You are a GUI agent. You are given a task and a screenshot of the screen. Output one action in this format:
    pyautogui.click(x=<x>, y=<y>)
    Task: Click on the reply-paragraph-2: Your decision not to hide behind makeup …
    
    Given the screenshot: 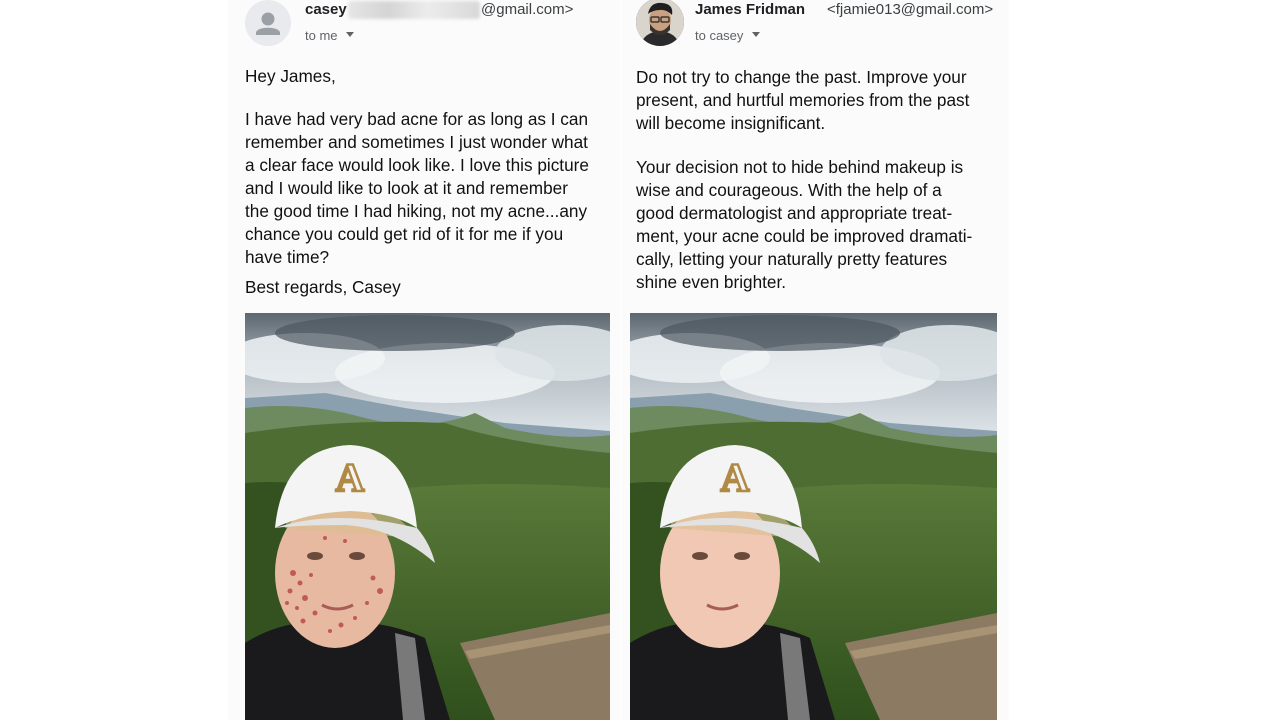 What is the action you would take?
    pyautogui.click(x=804, y=224)
    